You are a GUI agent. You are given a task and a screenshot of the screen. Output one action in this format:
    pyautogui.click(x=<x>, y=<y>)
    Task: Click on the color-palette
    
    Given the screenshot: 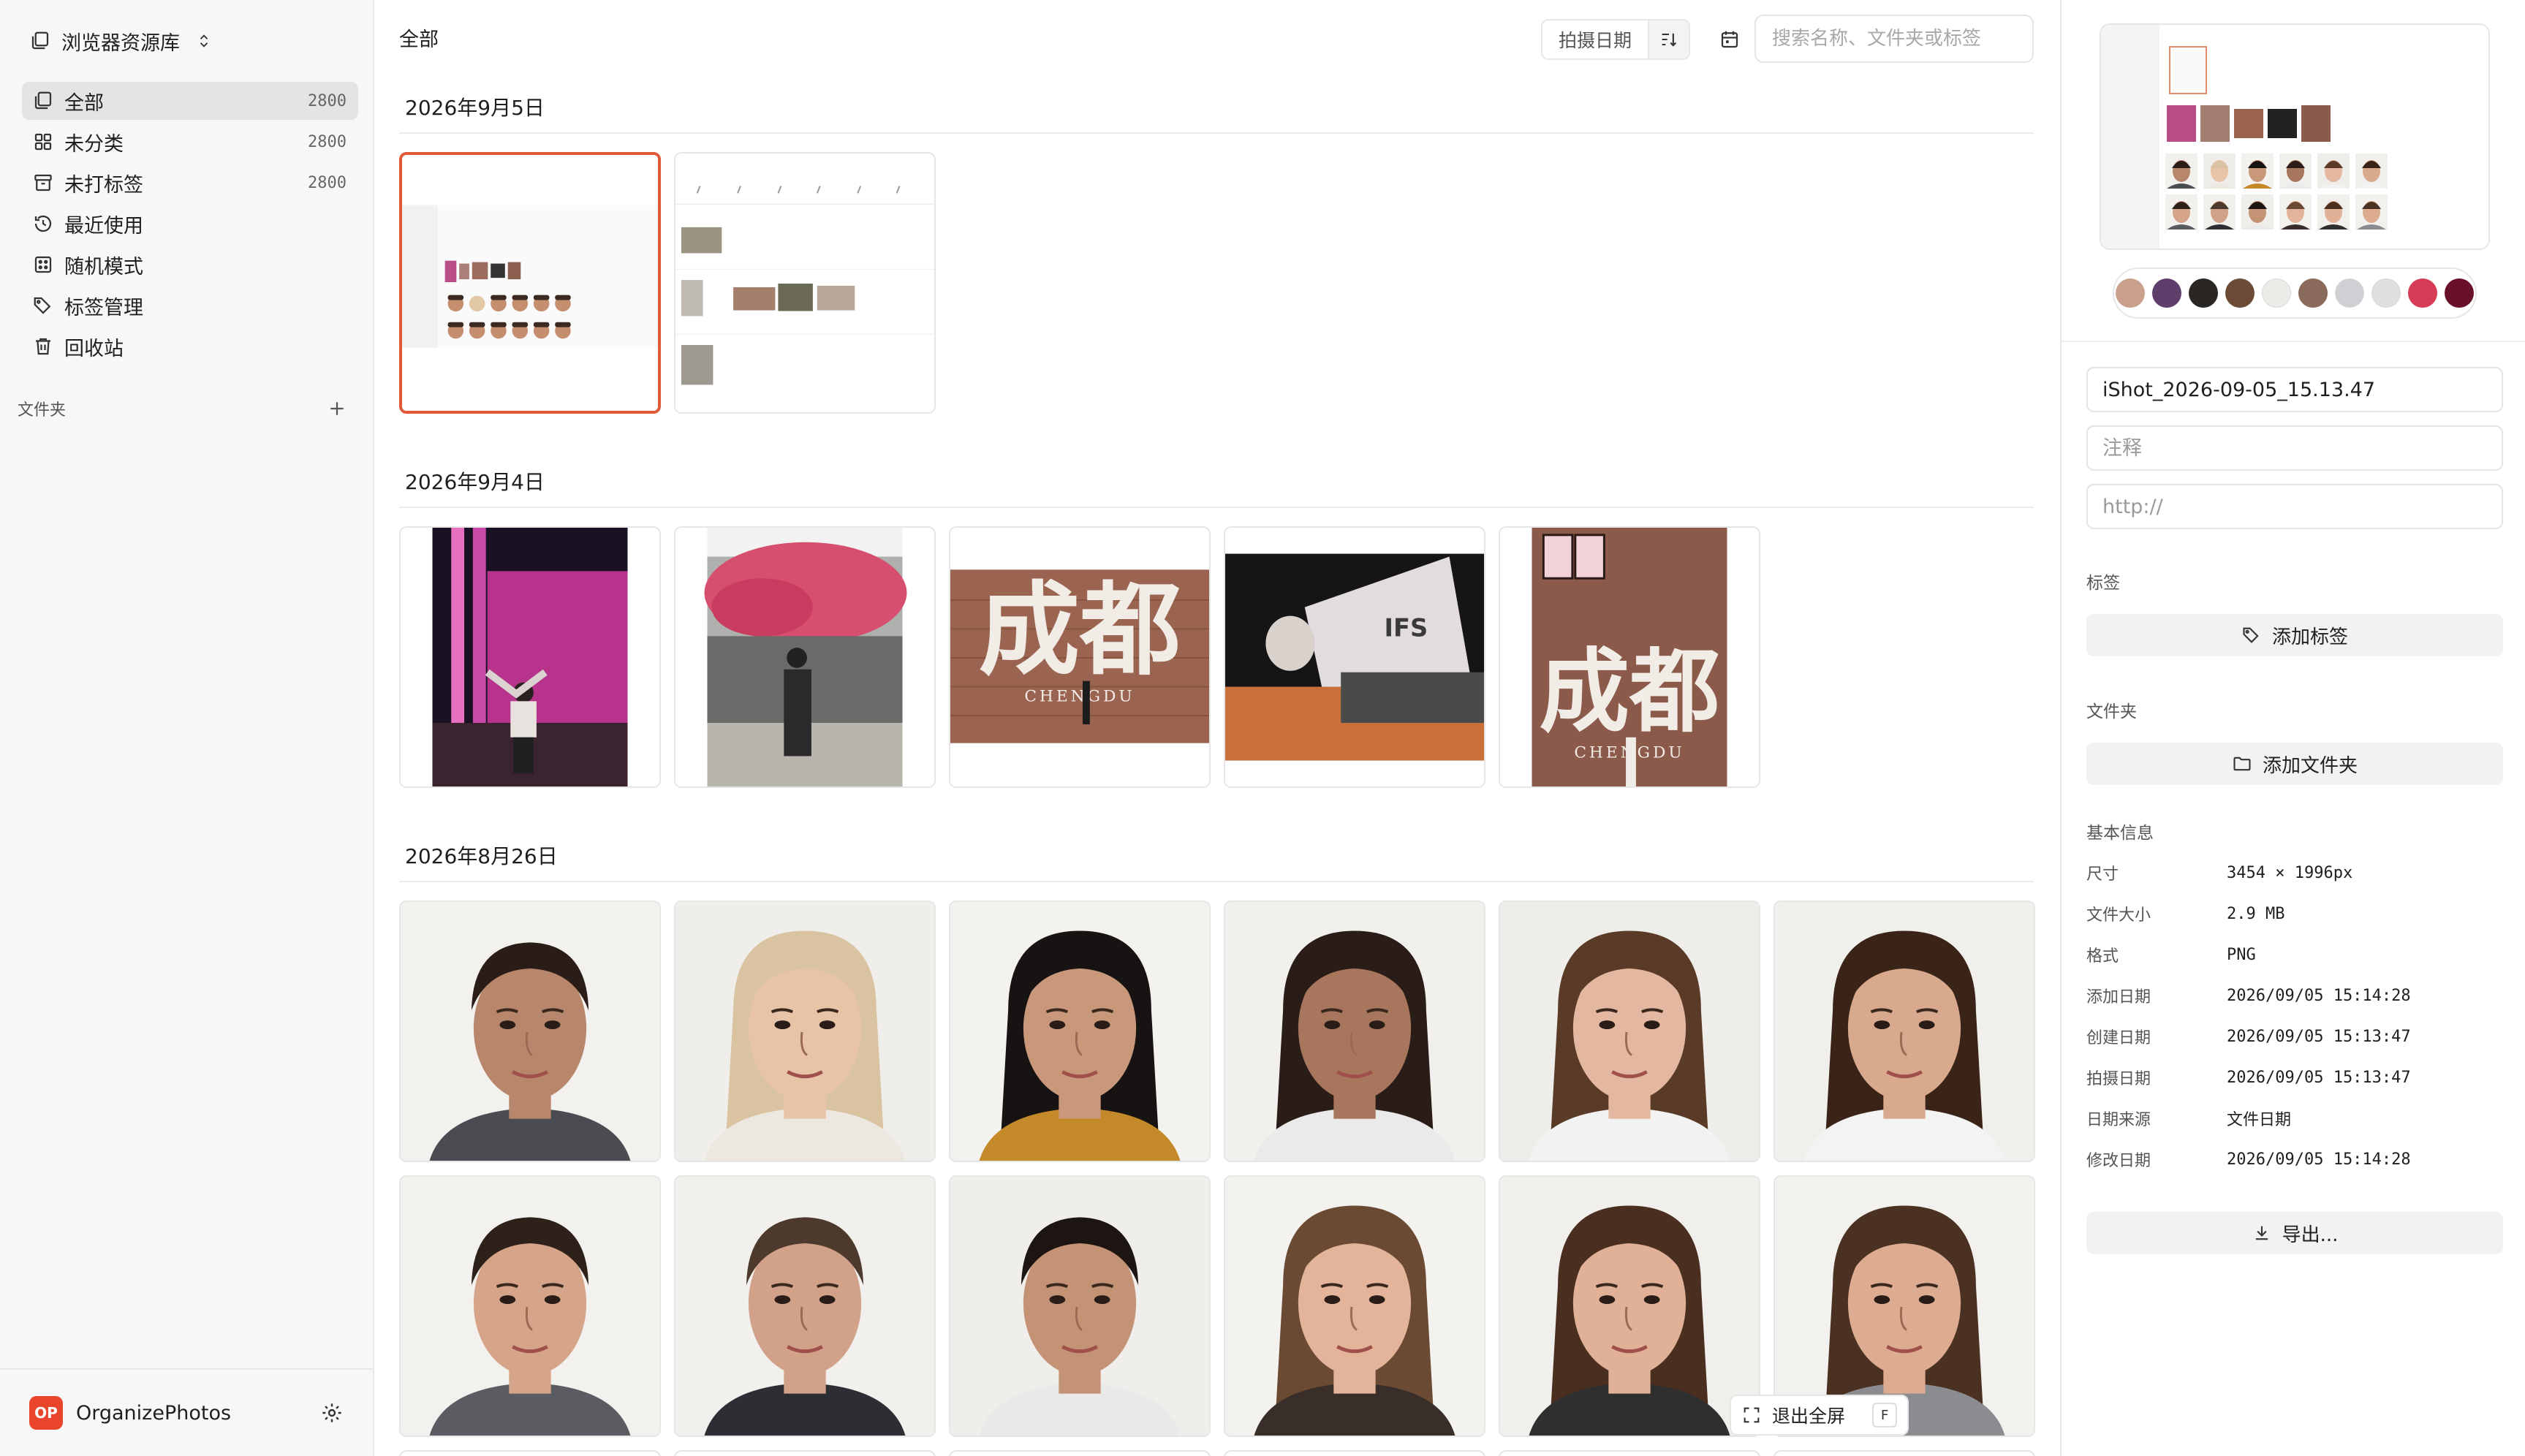 What is the action you would take?
    pyautogui.click(x=2295, y=293)
    